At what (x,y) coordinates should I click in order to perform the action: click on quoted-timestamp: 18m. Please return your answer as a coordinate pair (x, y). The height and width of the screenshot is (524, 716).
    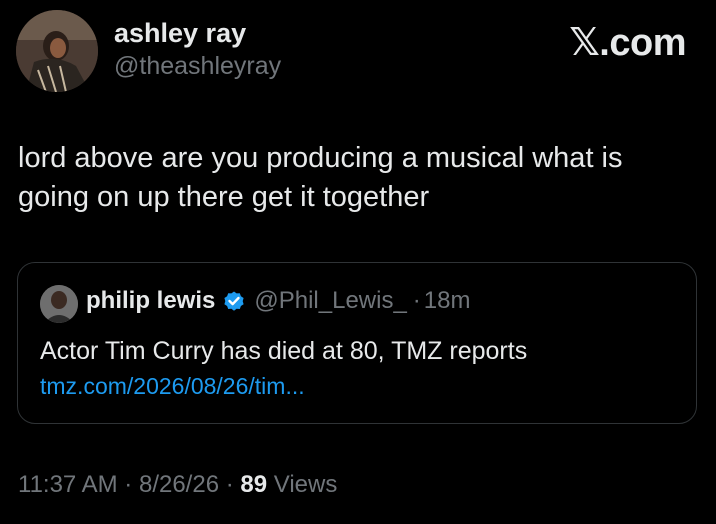
    Looking at the image, I should click on (447, 301).